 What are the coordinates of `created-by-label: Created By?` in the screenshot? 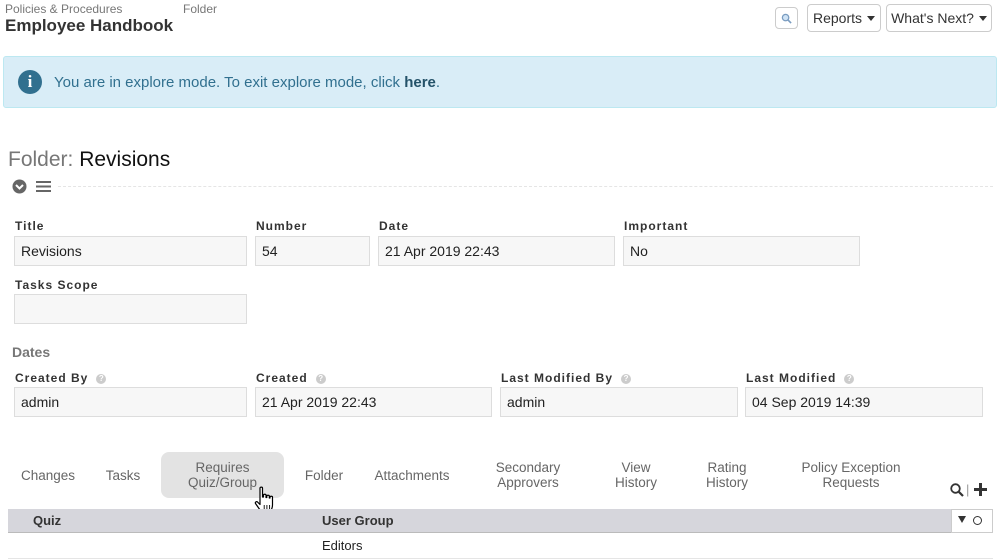 It's located at (61, 378).